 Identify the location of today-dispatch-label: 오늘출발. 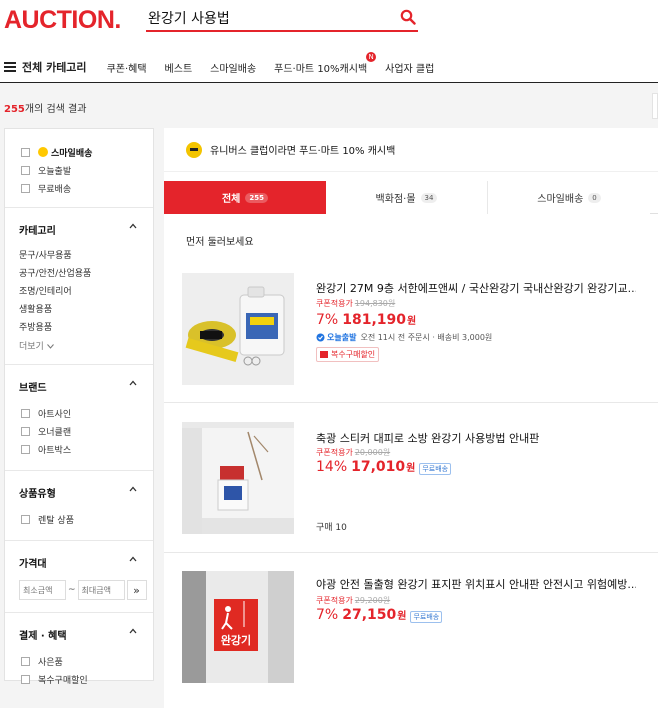
(55, 171).